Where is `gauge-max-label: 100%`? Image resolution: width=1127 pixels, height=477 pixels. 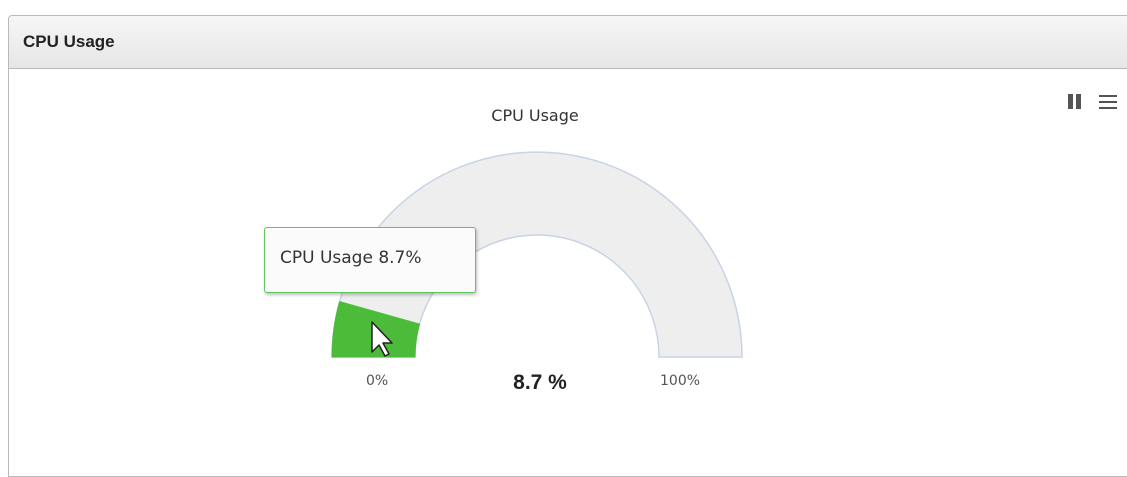 gauge-max-label: 100% is located at coordinates (680, 381).